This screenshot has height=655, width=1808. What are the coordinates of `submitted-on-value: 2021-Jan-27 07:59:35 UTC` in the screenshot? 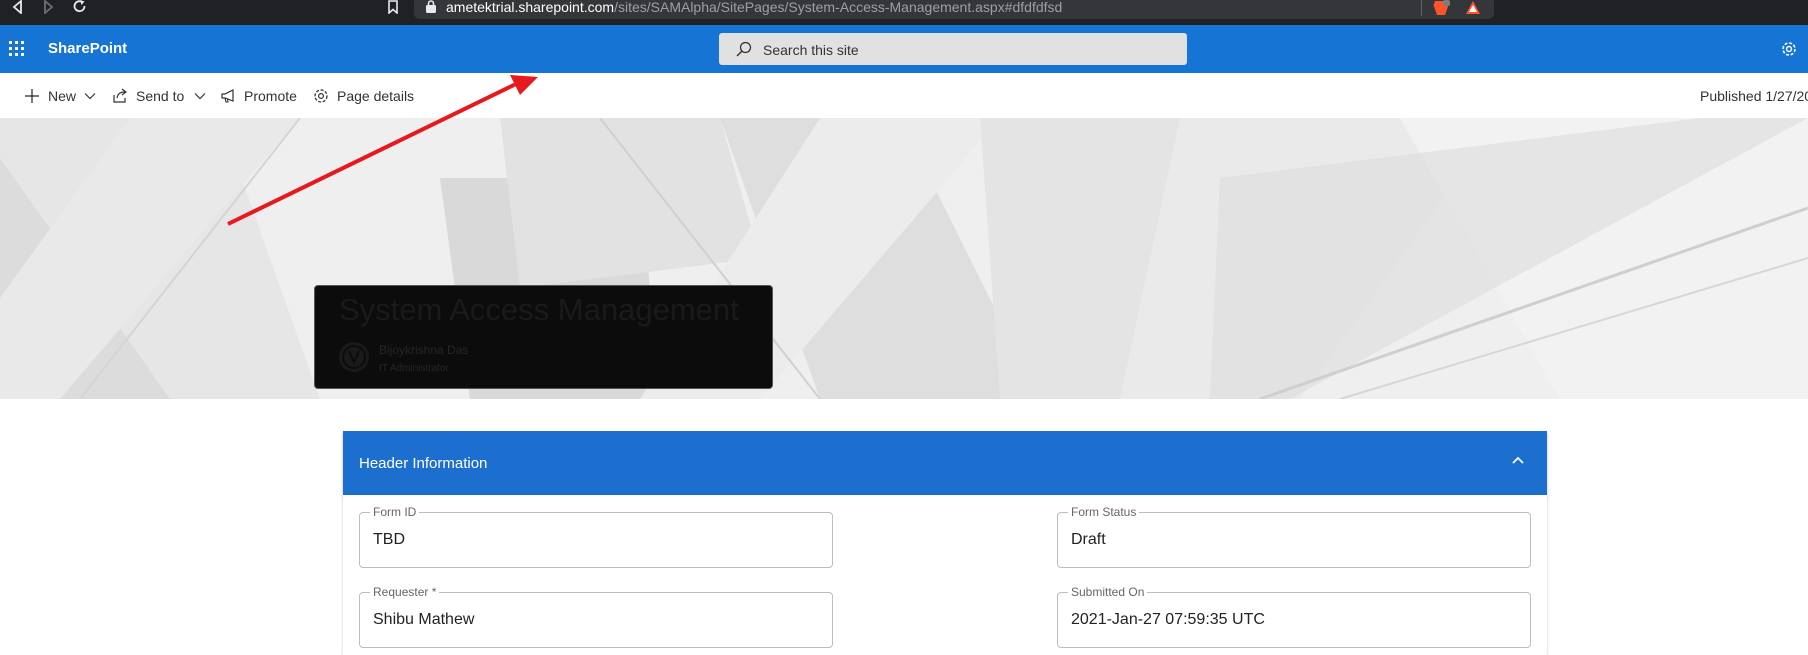 It's located at (1168, 619).